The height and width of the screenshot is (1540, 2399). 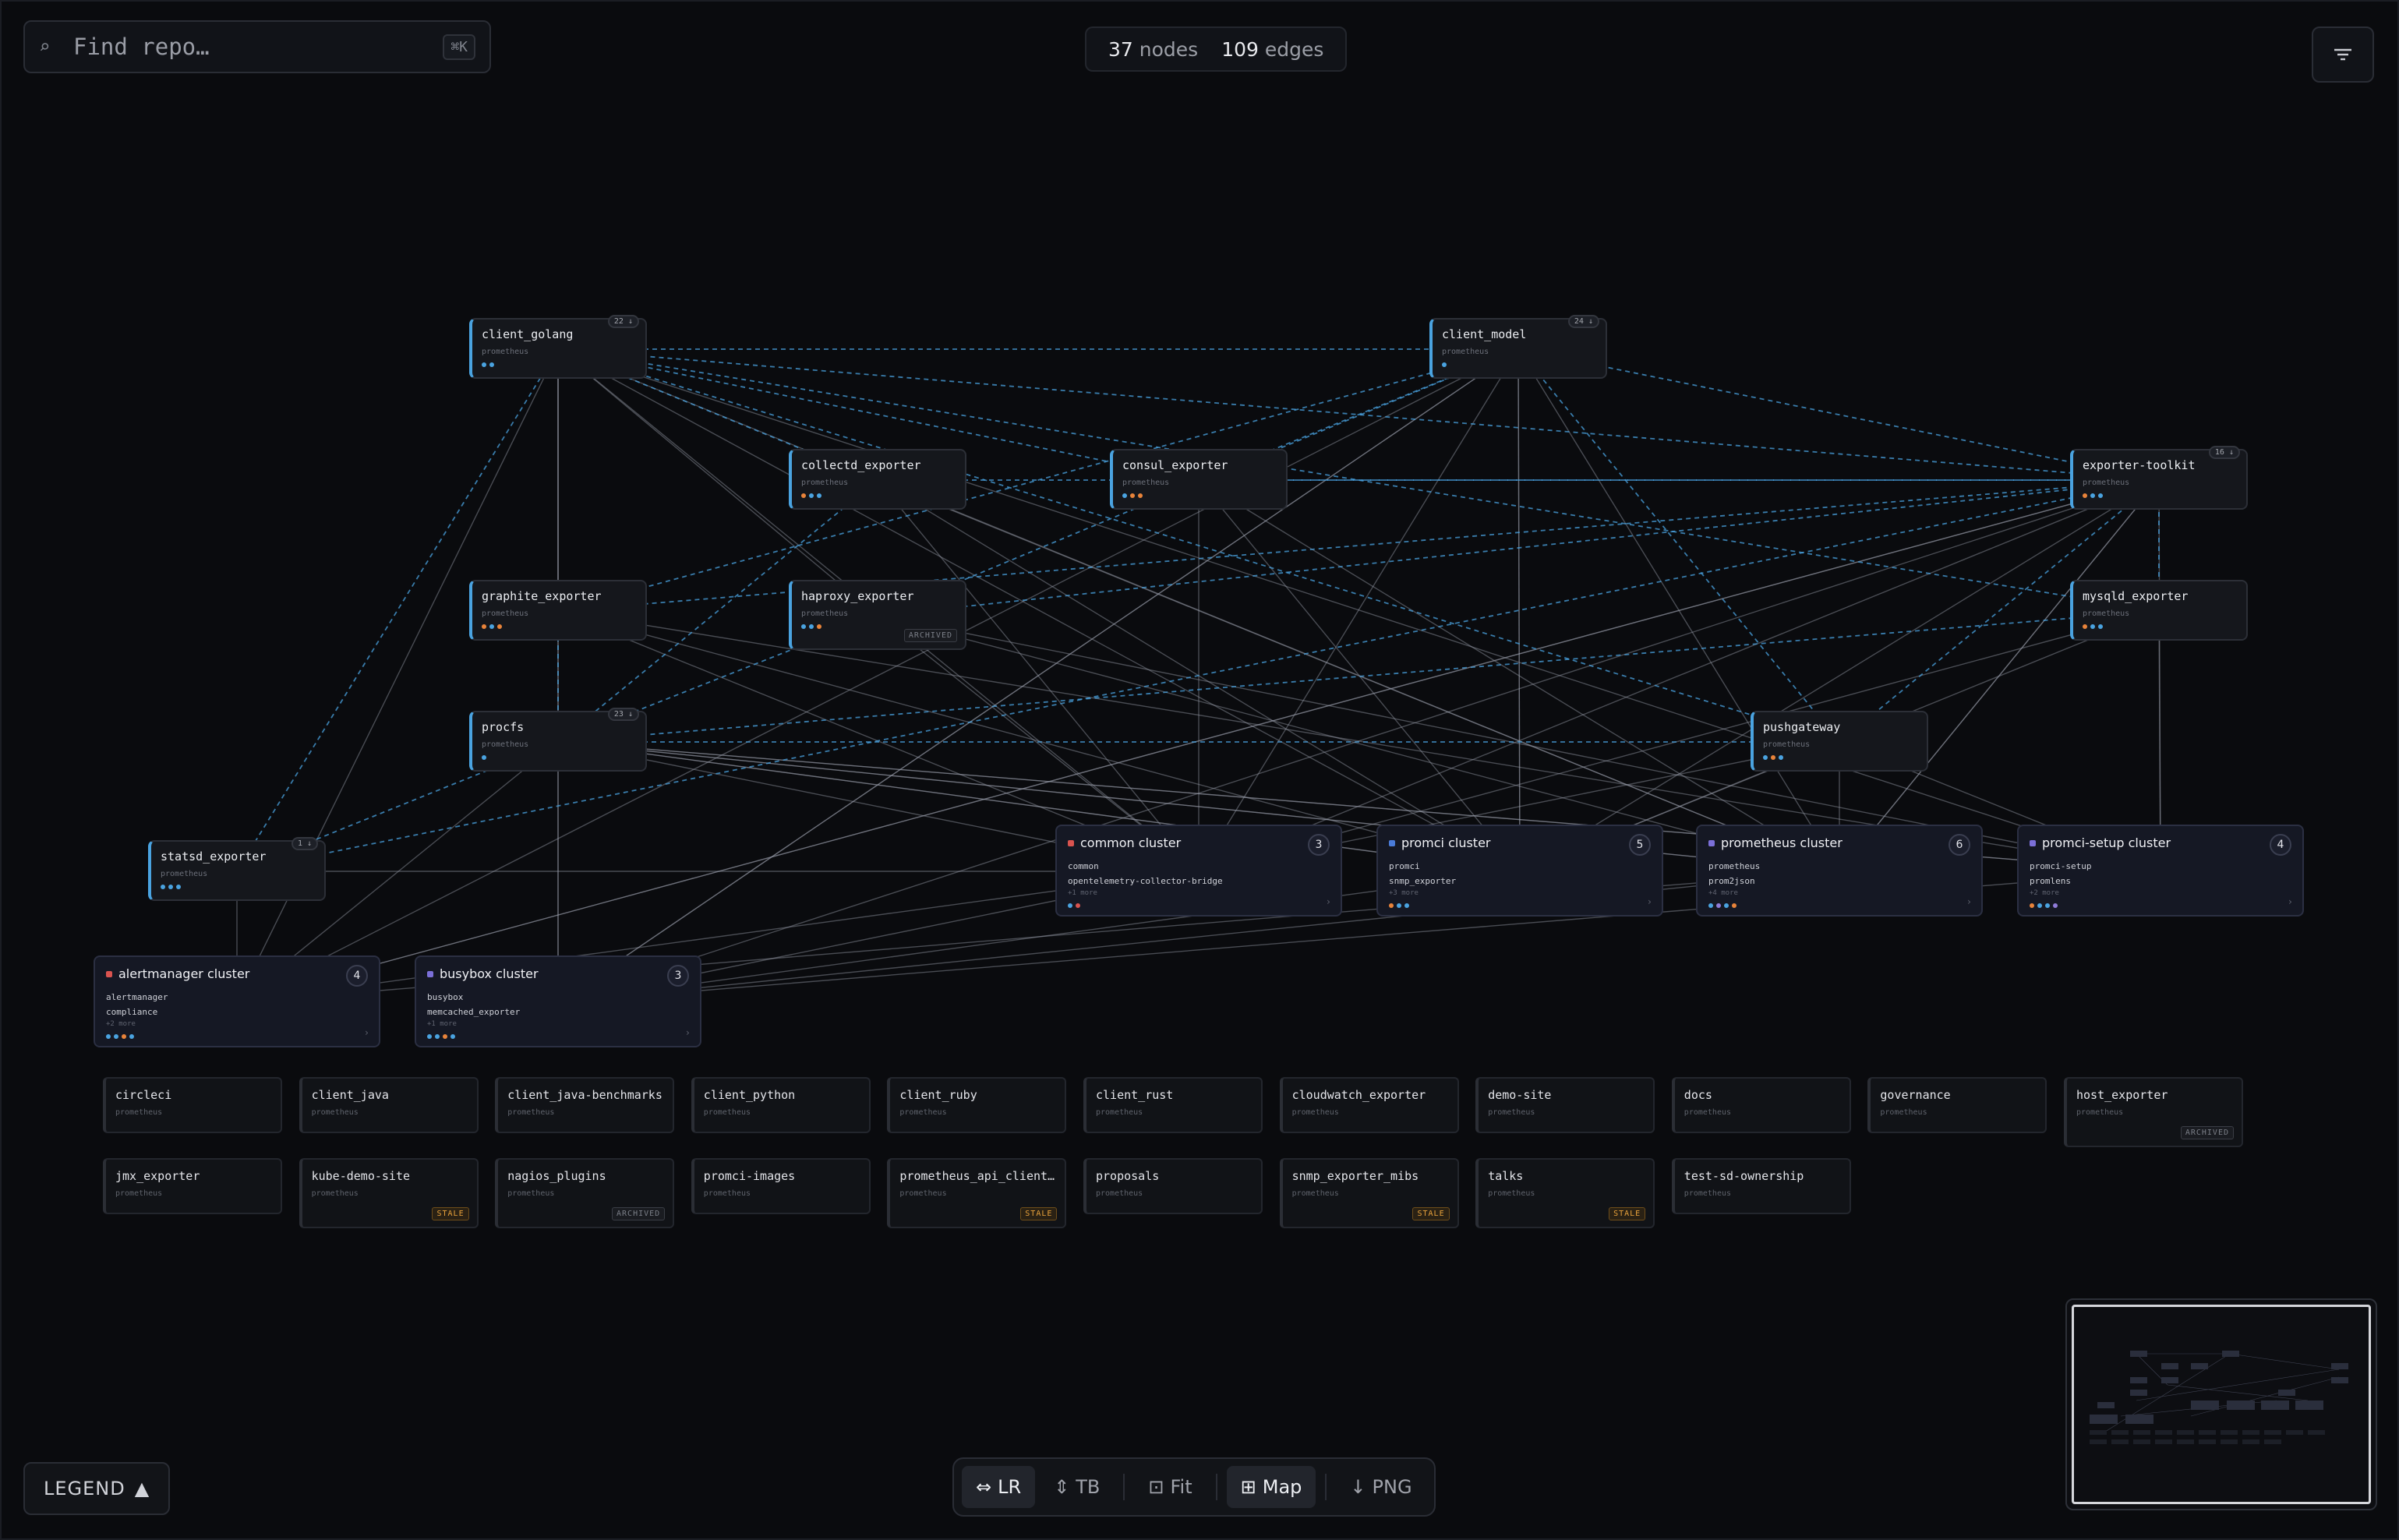 What do you see at coordinates (1173, 1186) in the screenshot?
I see `repo-tile: proposals prometheus` at bounding box center [1173, 1186].